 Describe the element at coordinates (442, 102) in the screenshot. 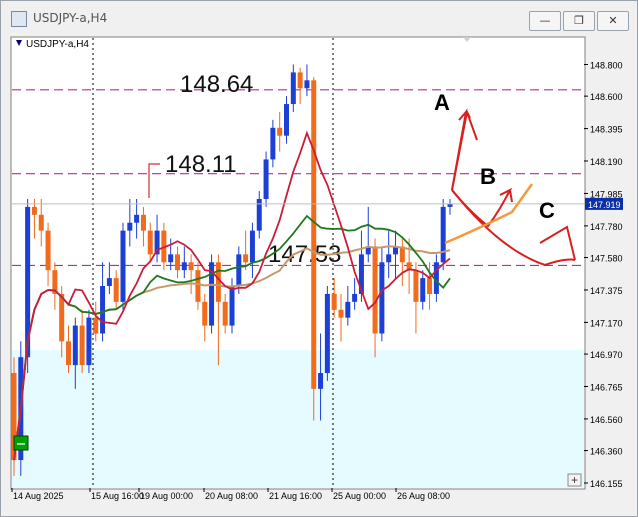

I see `scenario-label: A` at that location.